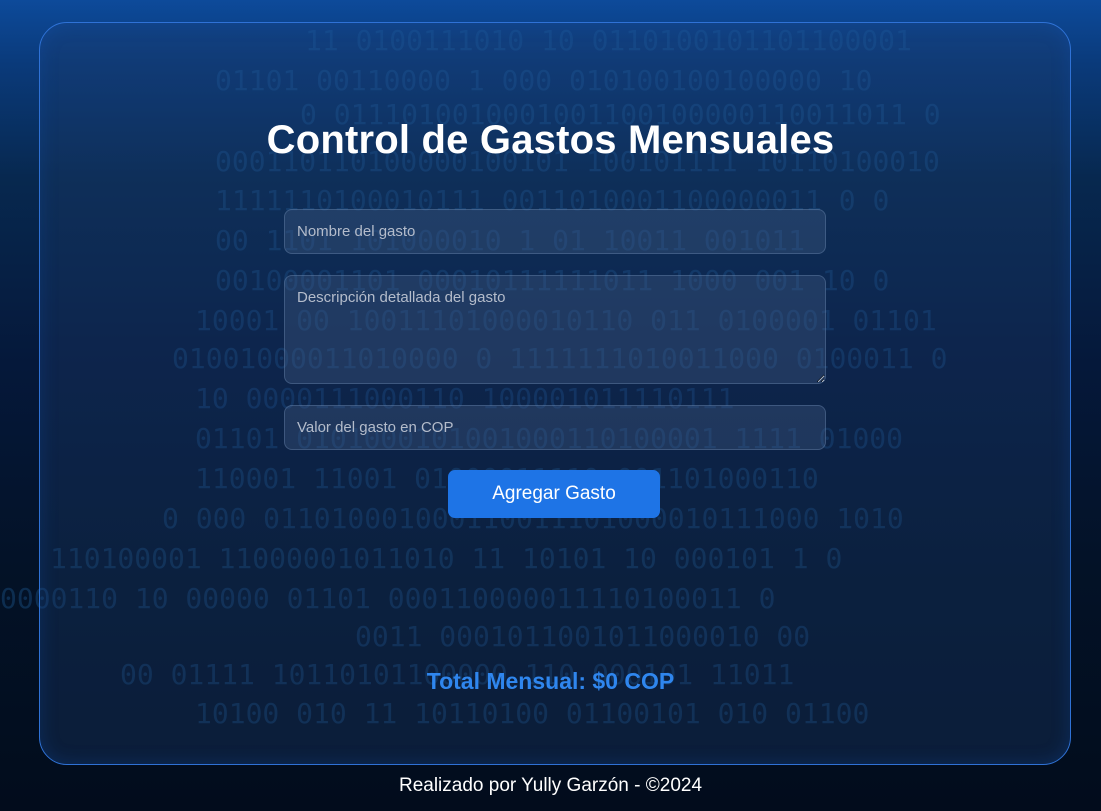  What do you see at coordinates (555, 427) in the screenshot?
I see `expense-value-input` at bounding box center [555, 427].